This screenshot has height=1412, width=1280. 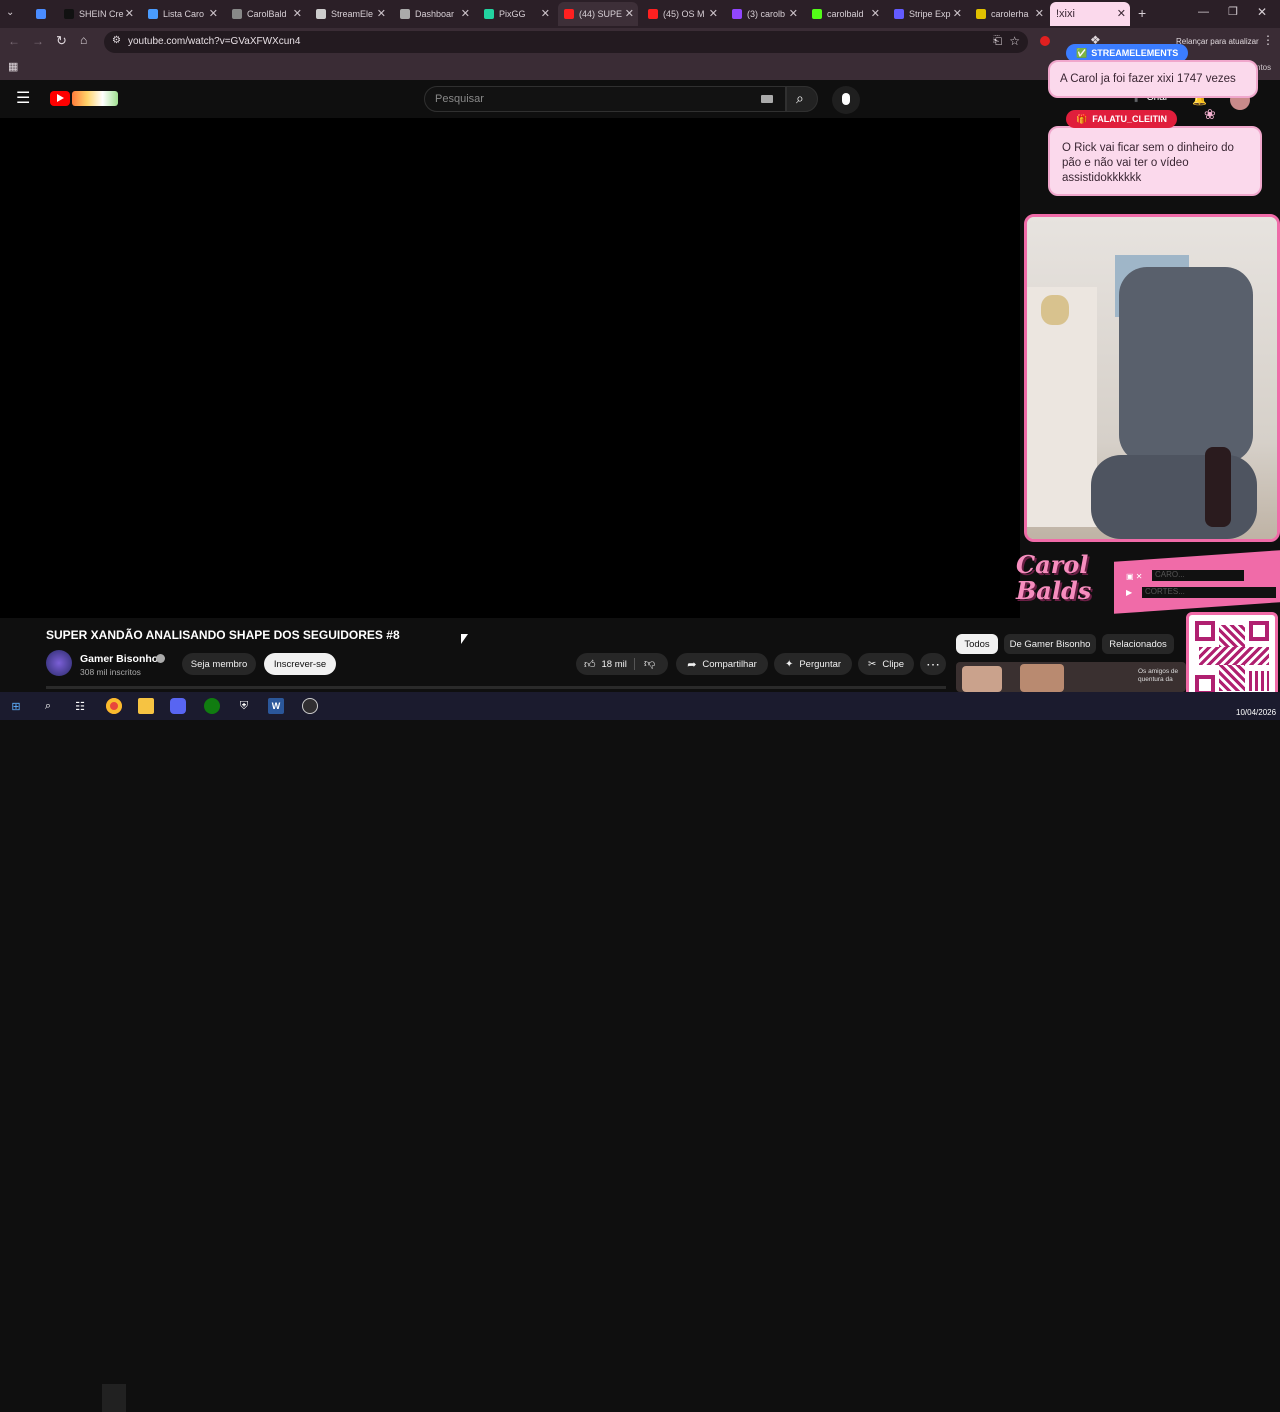 What do you see at coordinates (1262, 12) in the screenshot?
I see `close-window-icon: ✕` at bounding box center [1262, 12].